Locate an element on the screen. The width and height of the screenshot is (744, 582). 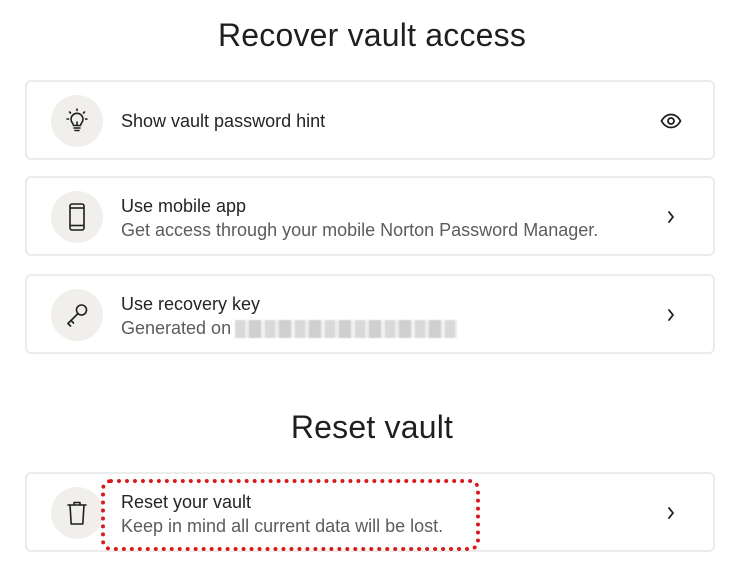
generated-on-label: Generated on is located at coordinates (176, 328).